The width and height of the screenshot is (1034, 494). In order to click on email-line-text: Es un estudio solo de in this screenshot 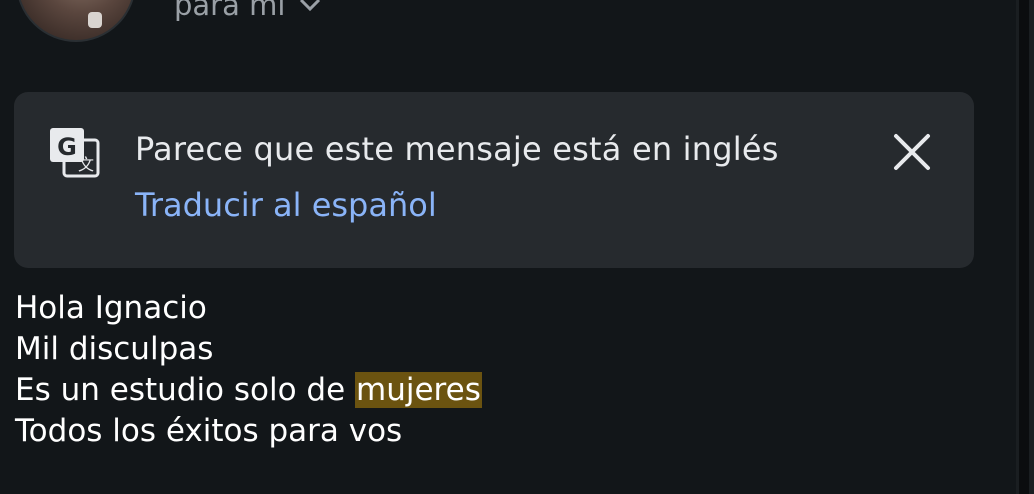, I will do `click(185, 390)`.